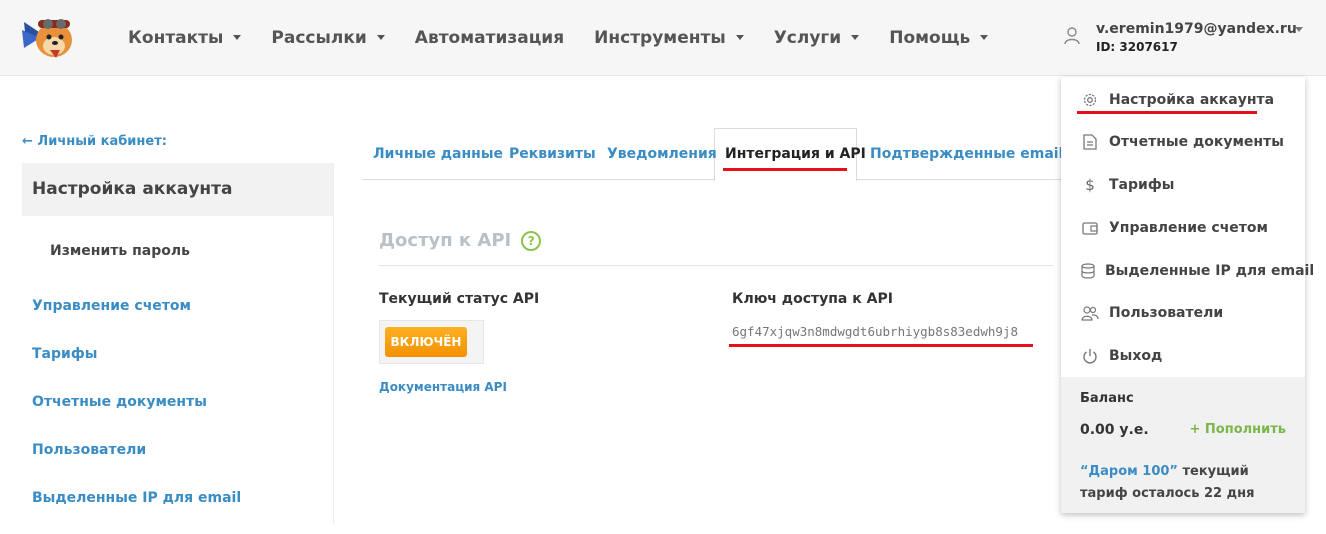 The image size is (1326, 534). I want to click on menu-item-label: Выход, so click(1136, 356).